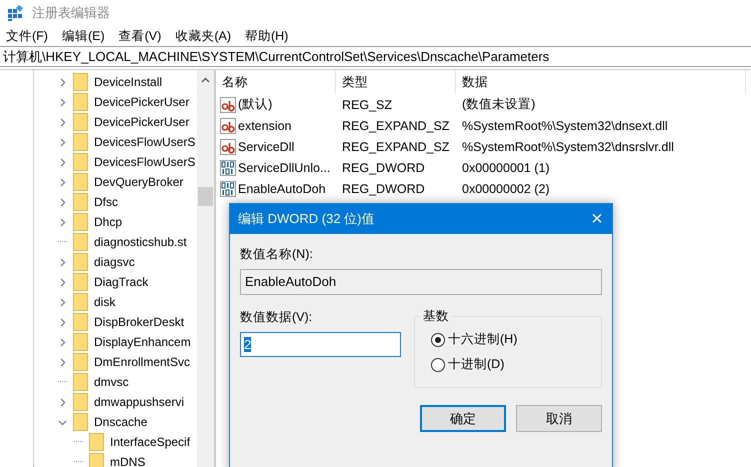 The width and height of the screenshot is (751, 467). What do you see at coordinates (276, 82) in the screenshot?
I see `column-header: 名称` at bounding box center [276, 82].